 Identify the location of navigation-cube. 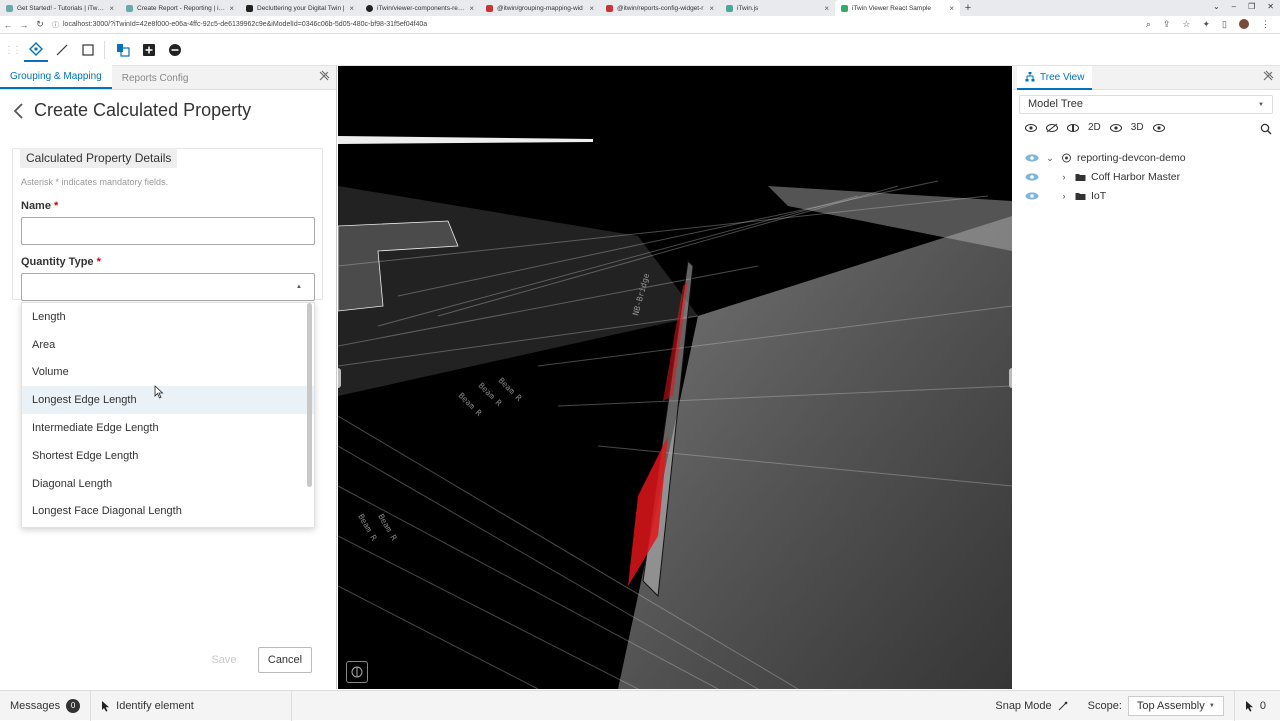
(357, 672).